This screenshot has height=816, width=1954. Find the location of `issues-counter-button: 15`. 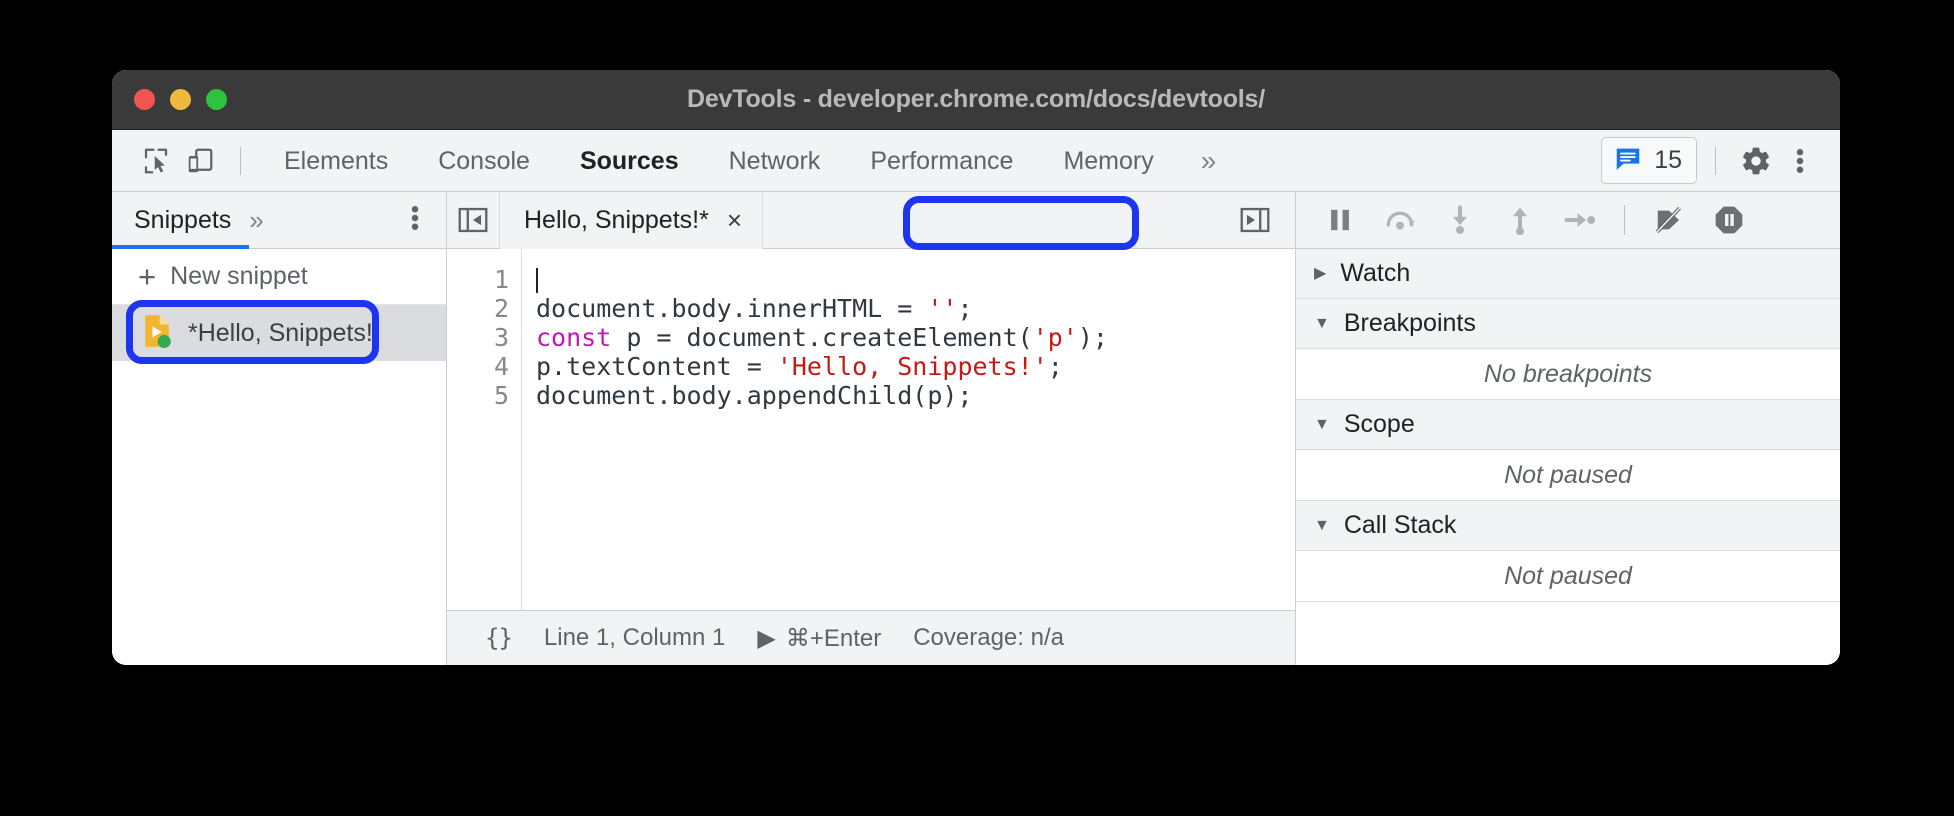

issues-counter-button: 15 is located at coordinates (1649, 160).